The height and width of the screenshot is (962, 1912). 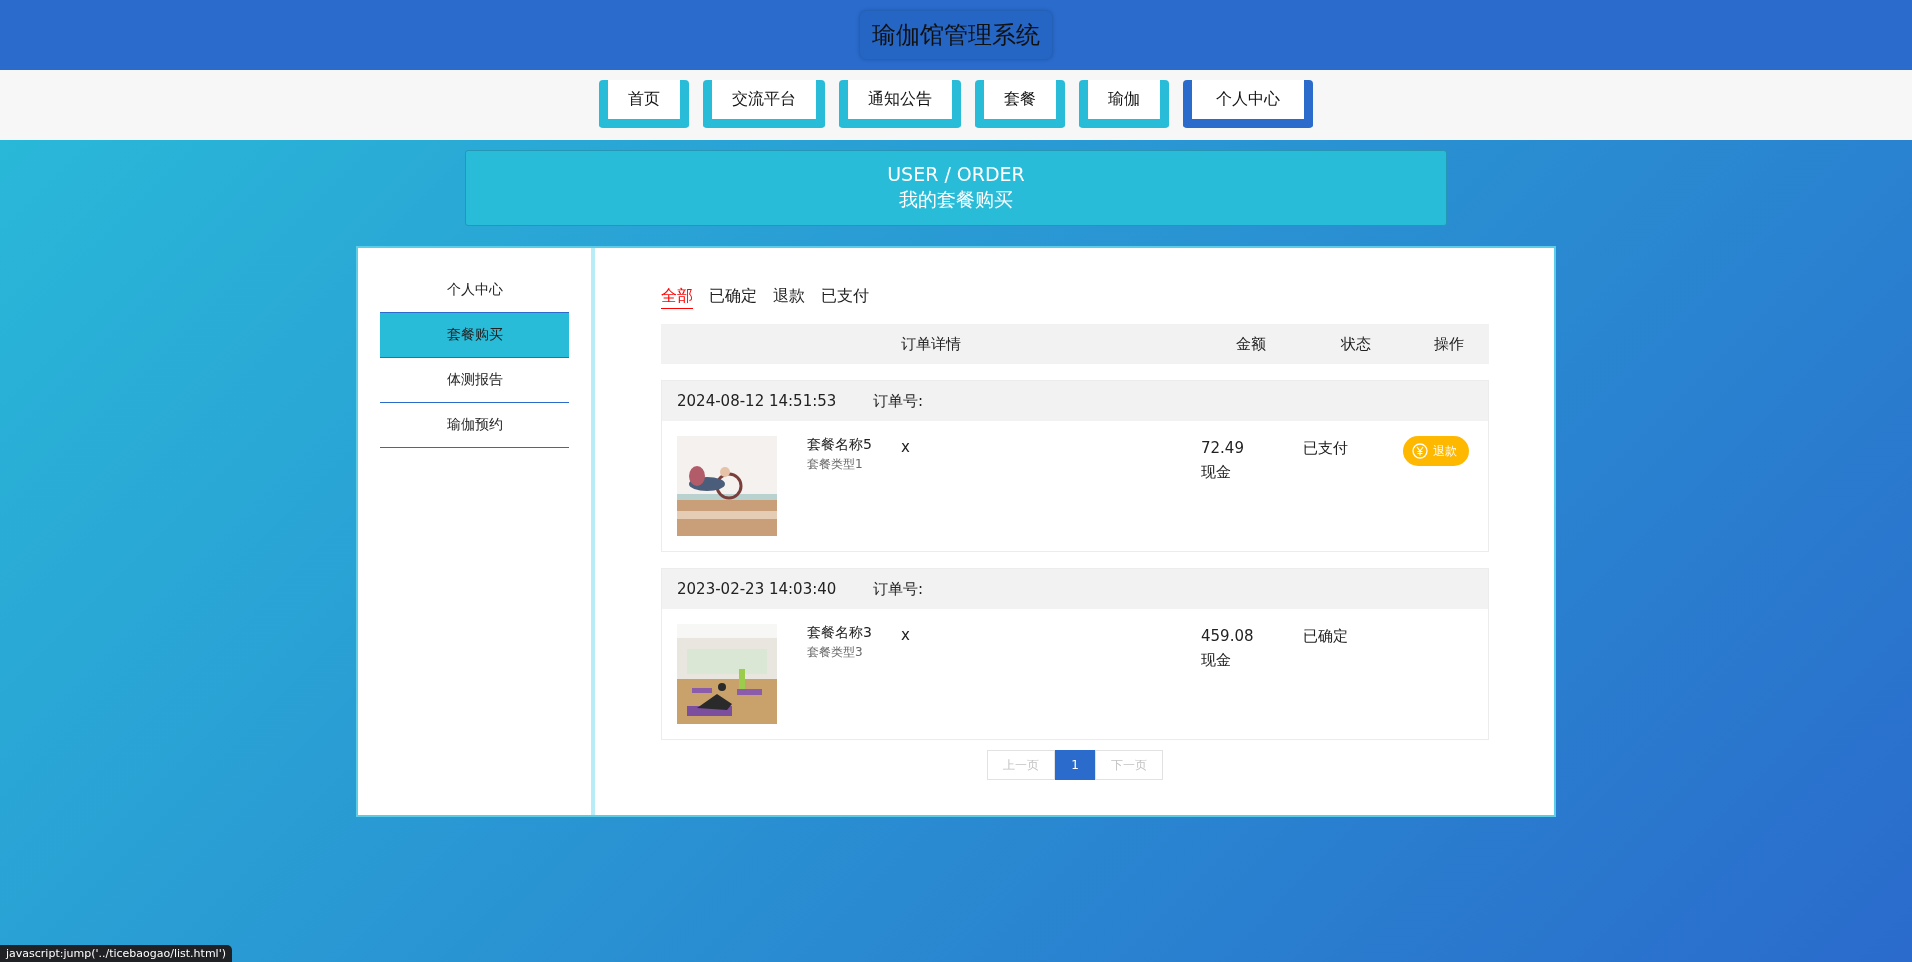 I want to click on status-url: javascript:jump('../ticebaogao/list.html'), so click(x=116, y=953).